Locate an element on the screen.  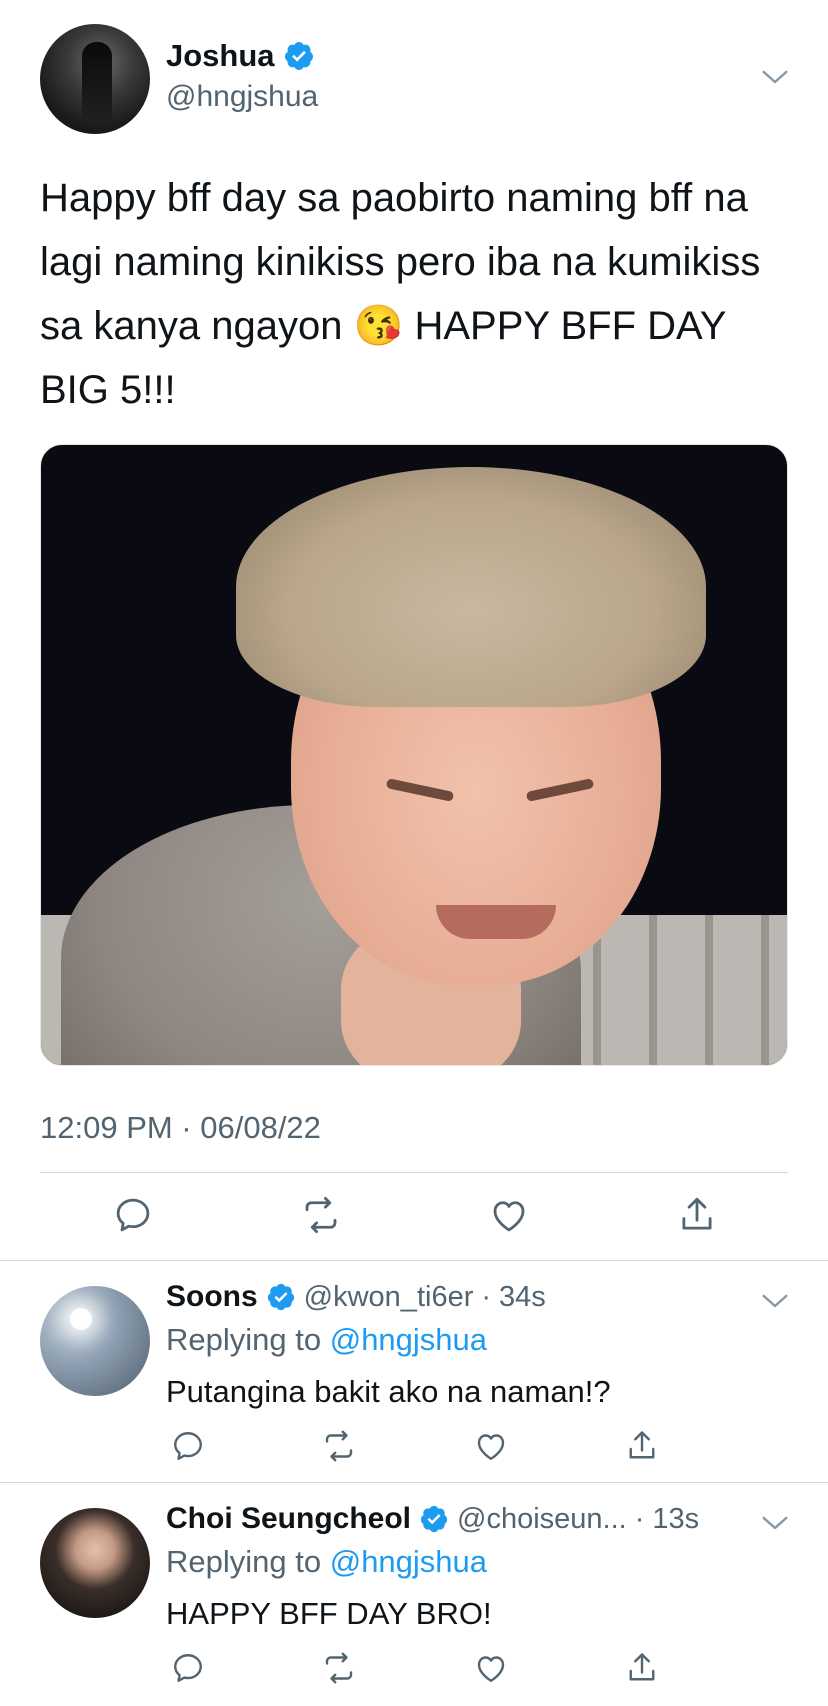
reply-author-handle: @kwon_ti6er is located at coordinates (389, 1297).